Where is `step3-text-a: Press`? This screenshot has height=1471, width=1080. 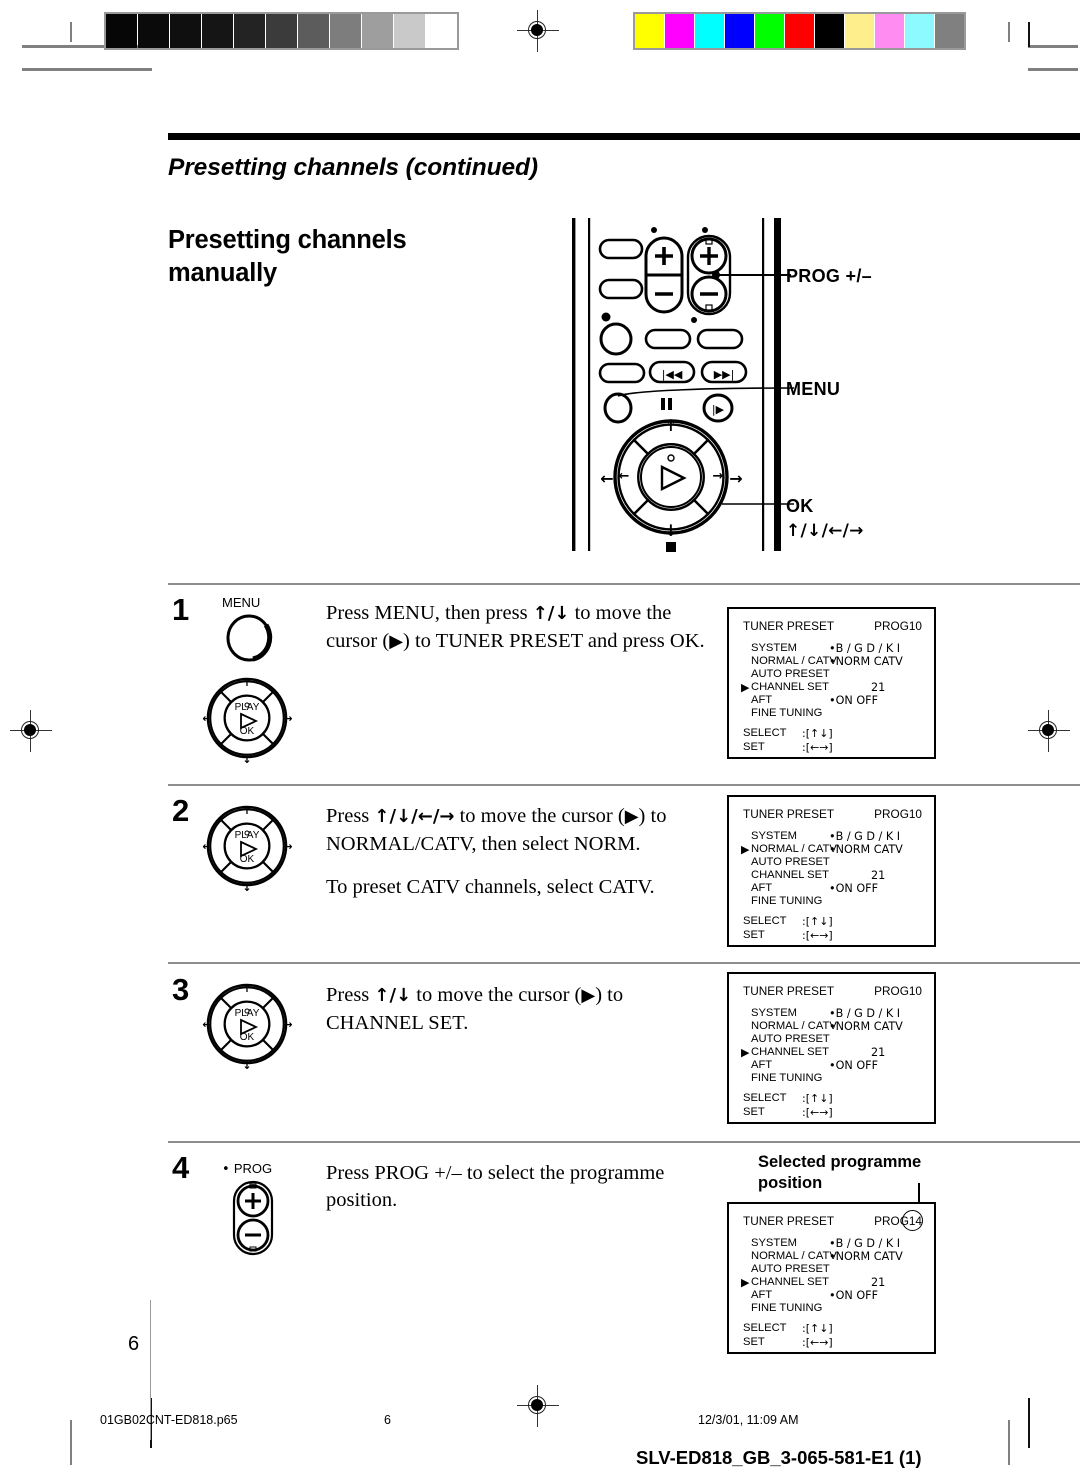 step3-text-a: Press is located at coordinates (350, 995).